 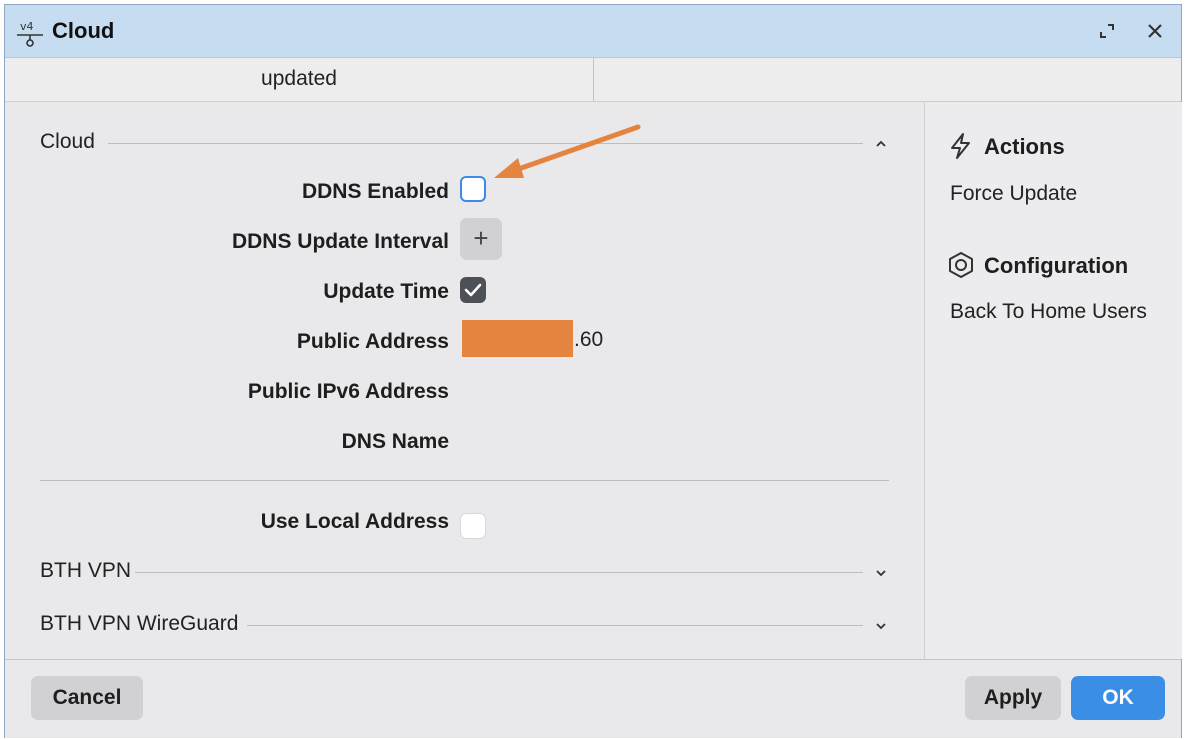 I want to click on tab-bar: updated, so click(x=593, y=80).